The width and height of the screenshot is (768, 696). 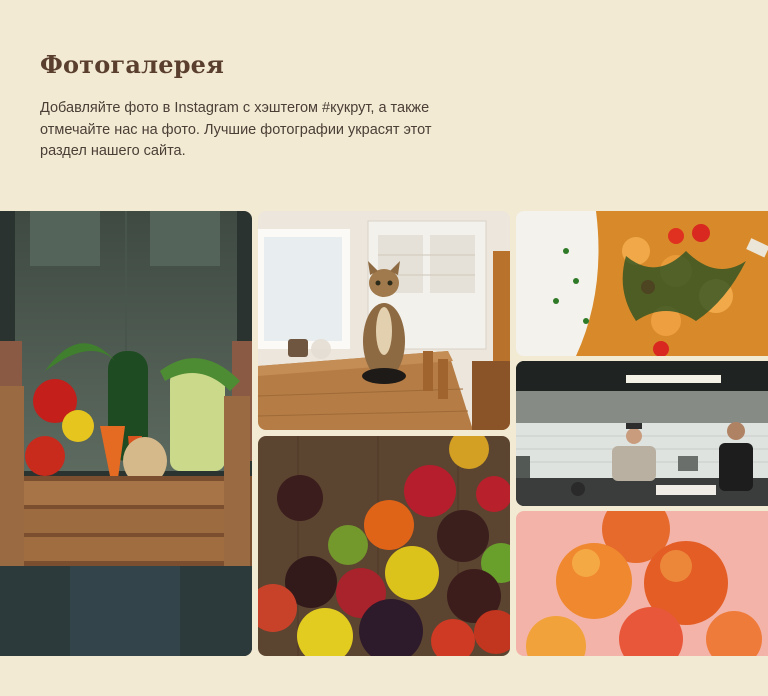 I want to click on photo-cat-on-table, so click(x=384, y=320).